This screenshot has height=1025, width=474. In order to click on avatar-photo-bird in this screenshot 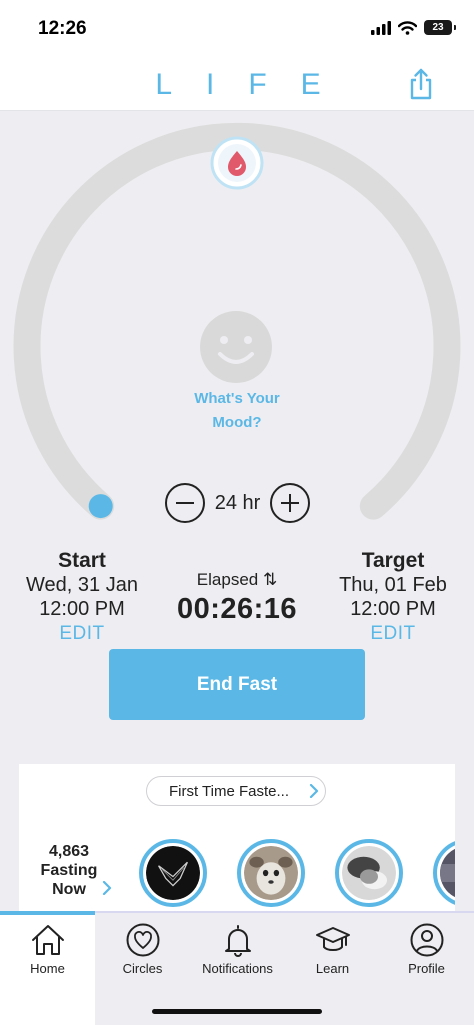, I will do `click(173, 873)`.